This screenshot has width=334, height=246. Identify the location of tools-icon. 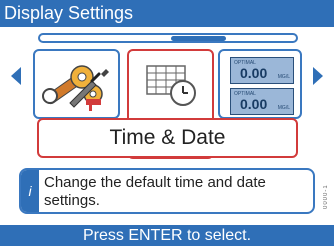
(75, 88).